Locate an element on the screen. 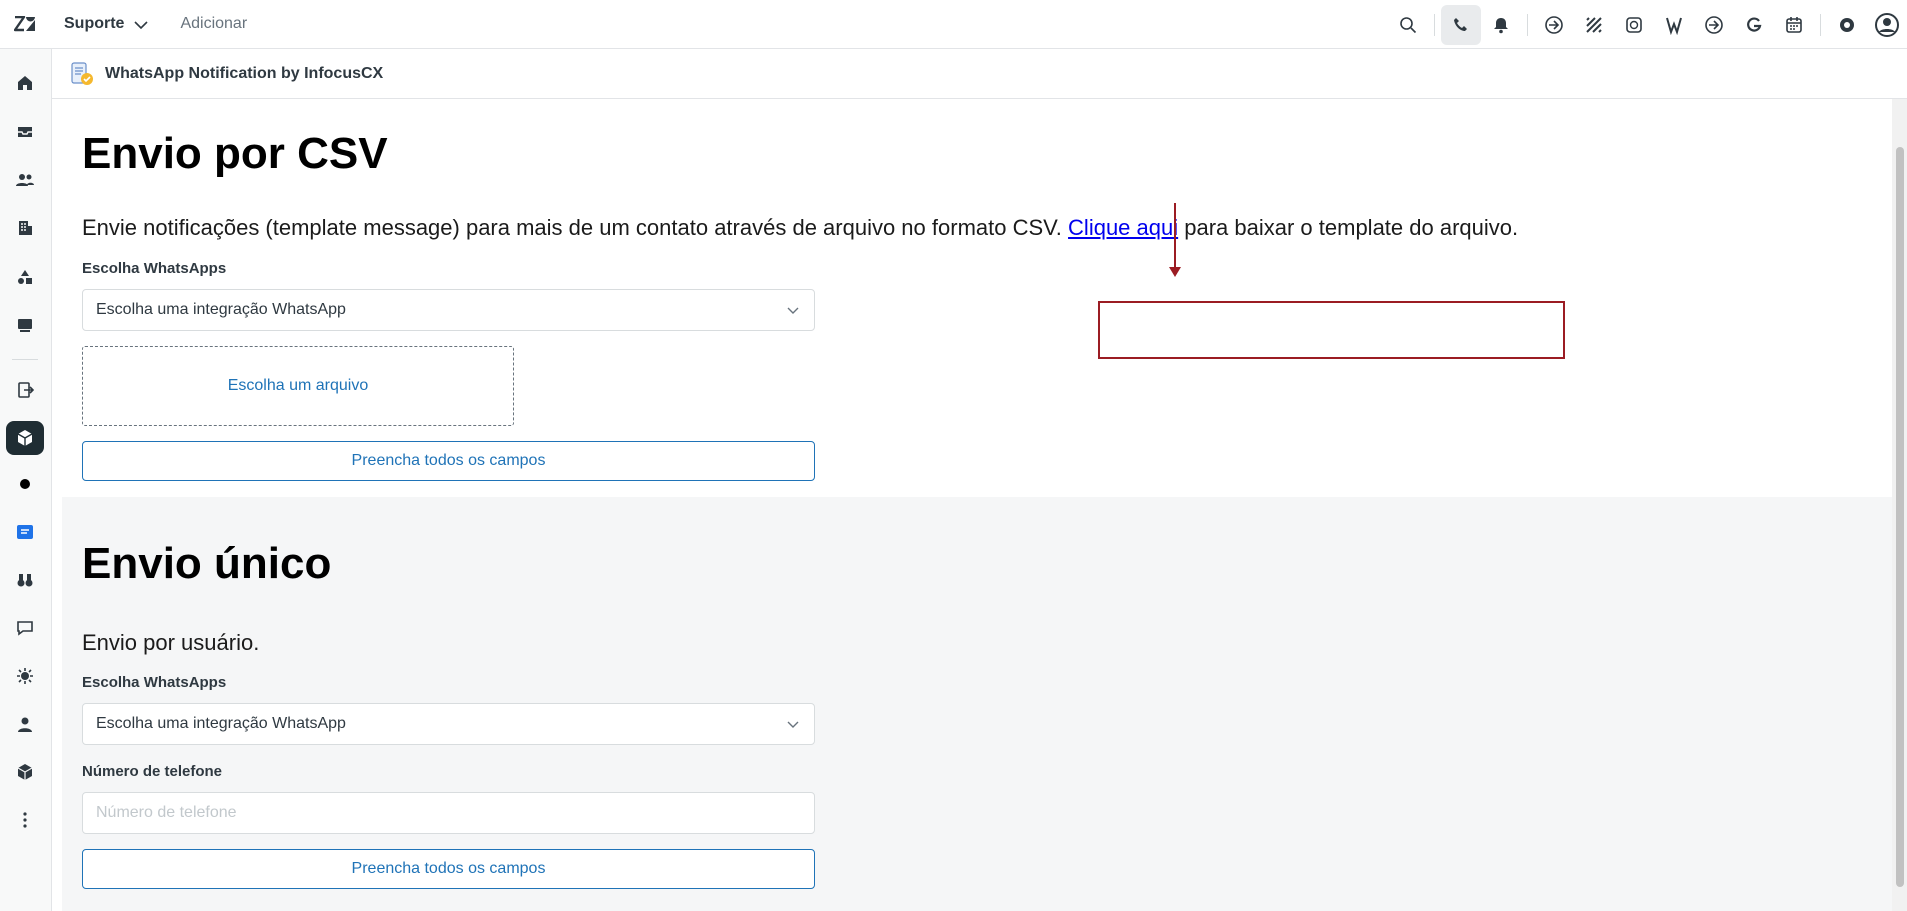 This screenshot has height=911, width=1907. phone-input: Número de telefone is located at coordinates (448, 813).